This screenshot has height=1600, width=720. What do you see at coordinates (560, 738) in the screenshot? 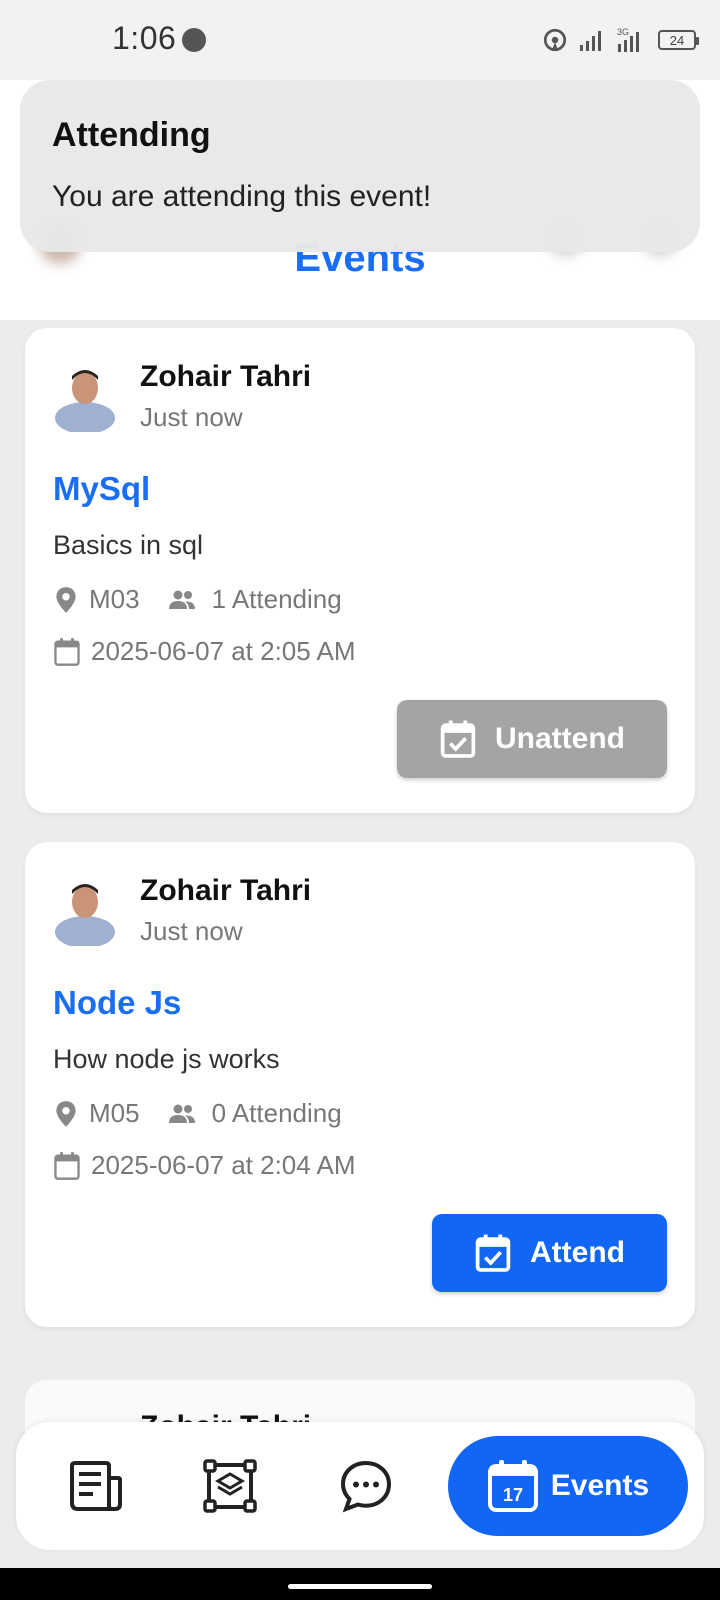
I see `unattend-button-label: Unattend` at bounding box center [560, 738].